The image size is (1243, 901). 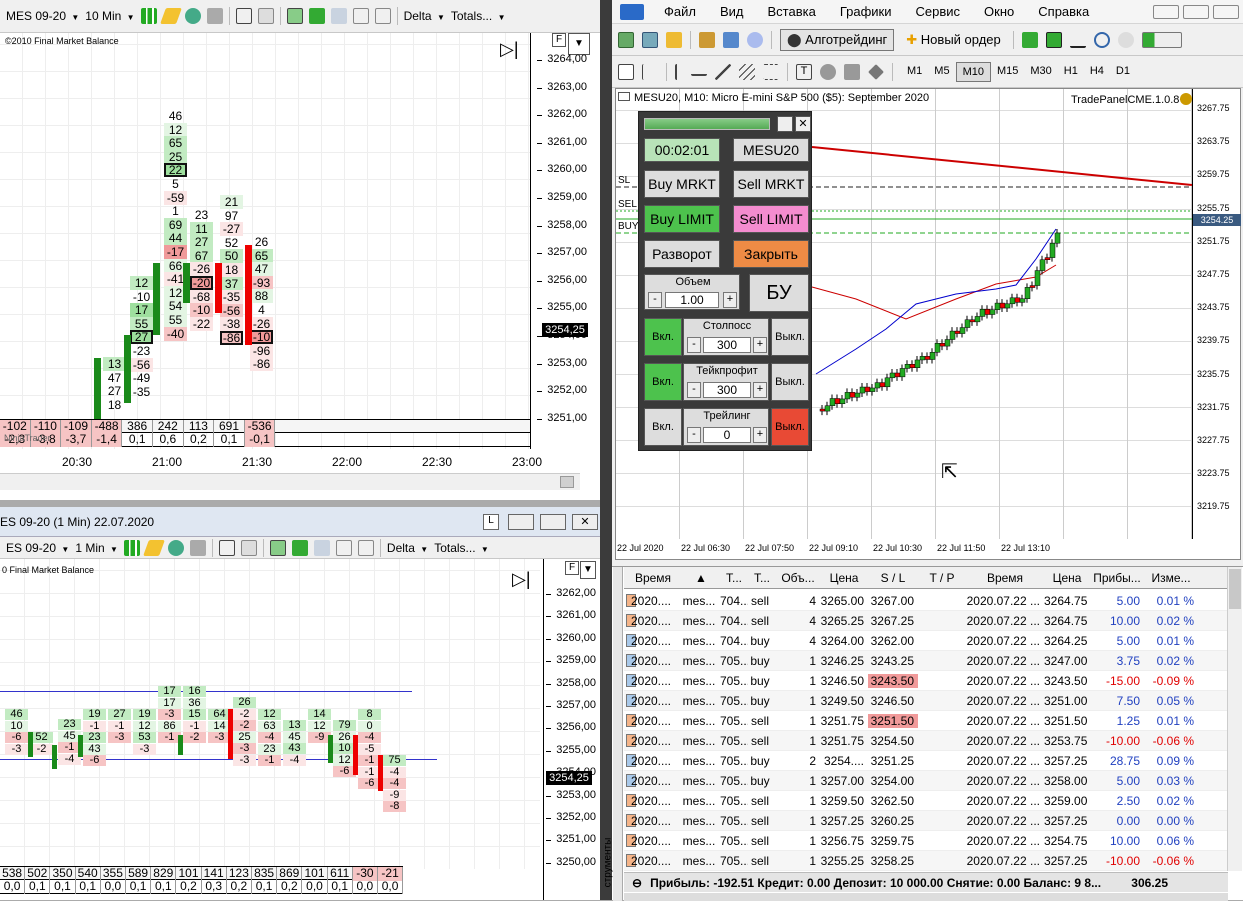 I want to click on timeframe-m1-button: M1, so click(x=914, y=72).